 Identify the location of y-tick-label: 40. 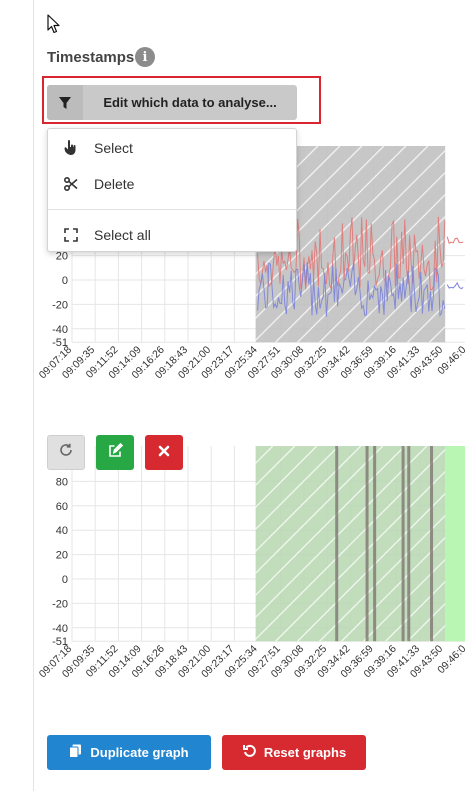
(62, 531).